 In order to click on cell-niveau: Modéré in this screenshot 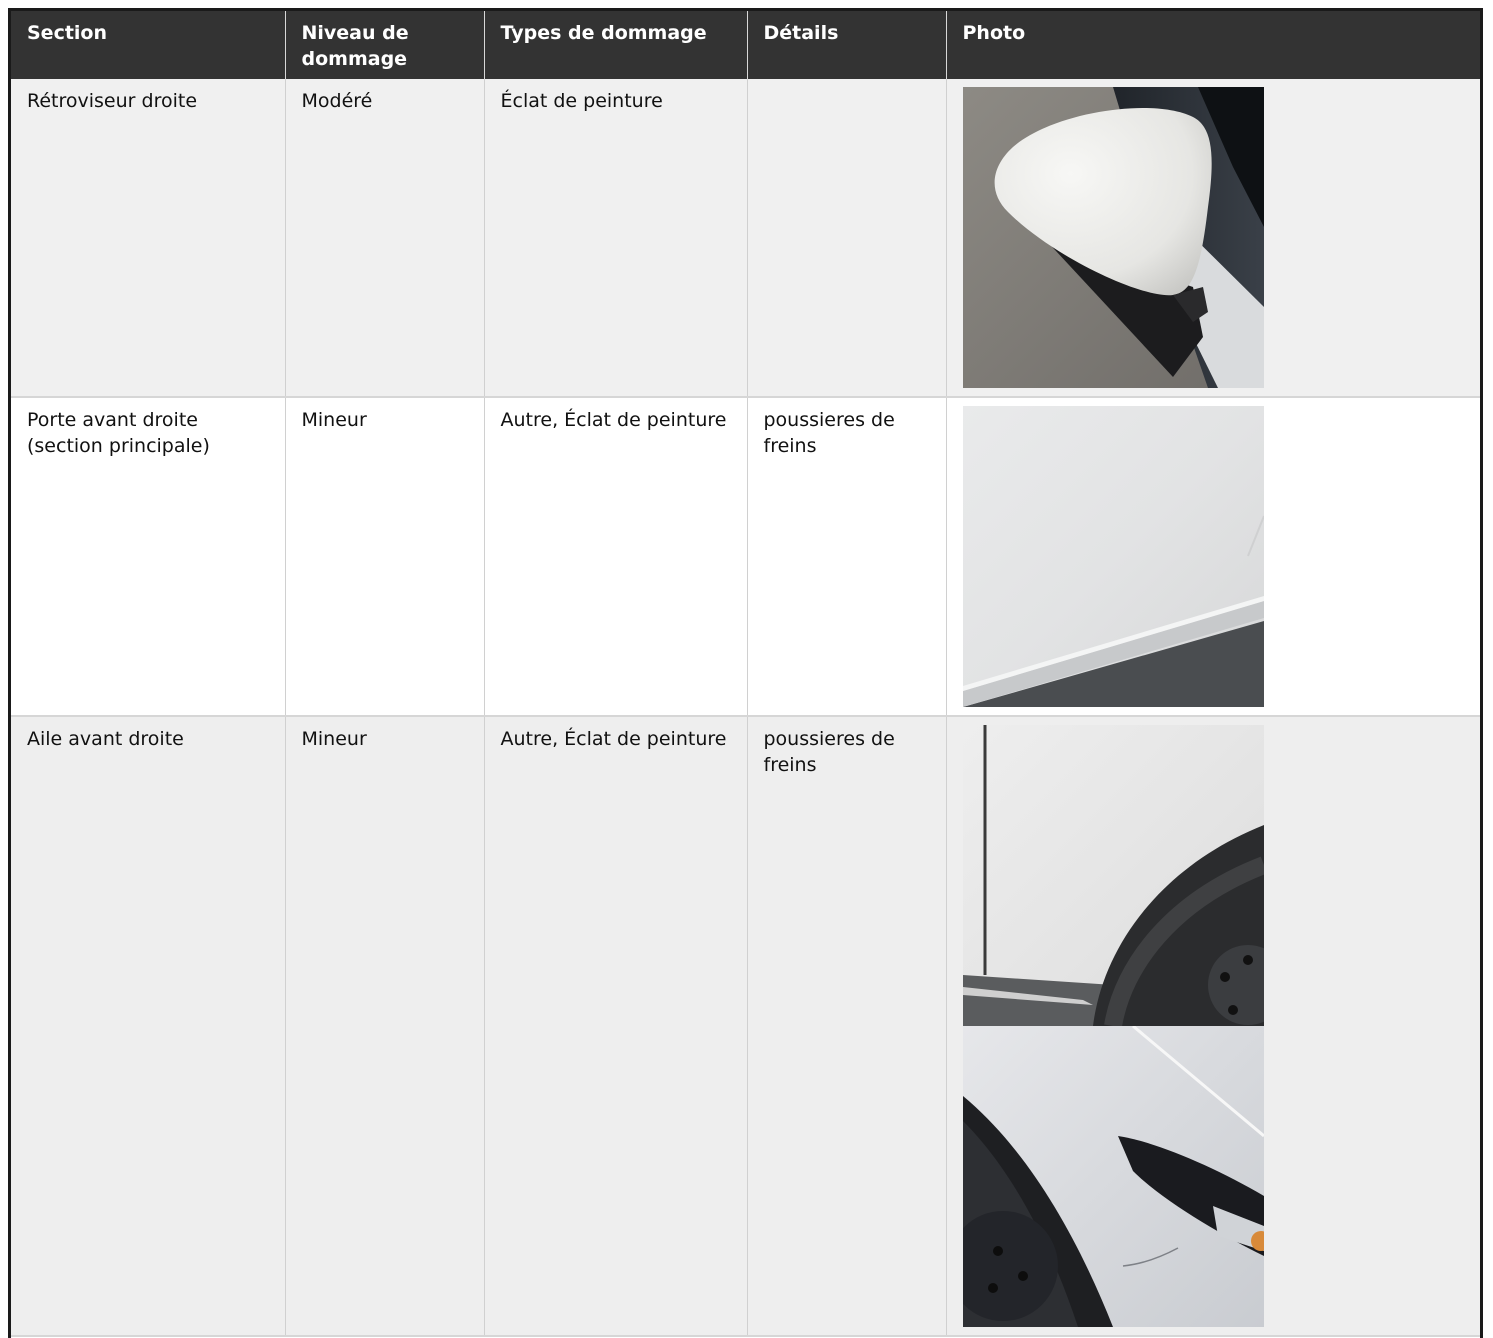, I will do `click(385, 238)`.